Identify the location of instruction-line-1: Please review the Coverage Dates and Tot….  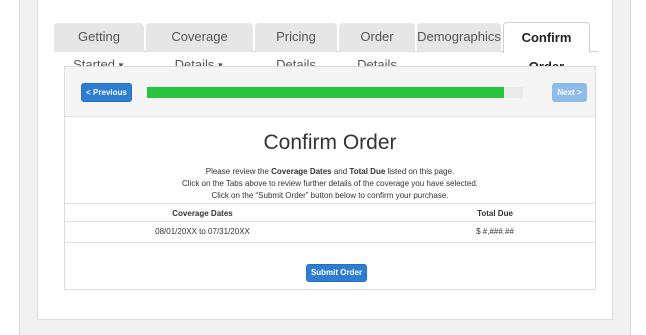
(330, 171).